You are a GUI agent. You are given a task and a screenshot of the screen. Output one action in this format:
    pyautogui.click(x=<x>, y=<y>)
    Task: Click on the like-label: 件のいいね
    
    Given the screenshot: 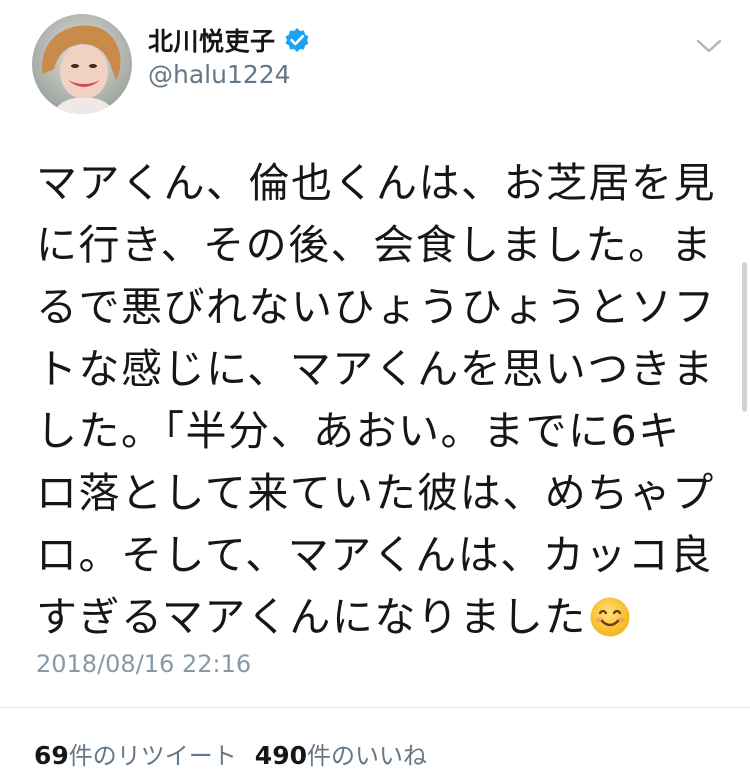 What is the action you would take?
    pyautogui.click(x=366, y=756)
    